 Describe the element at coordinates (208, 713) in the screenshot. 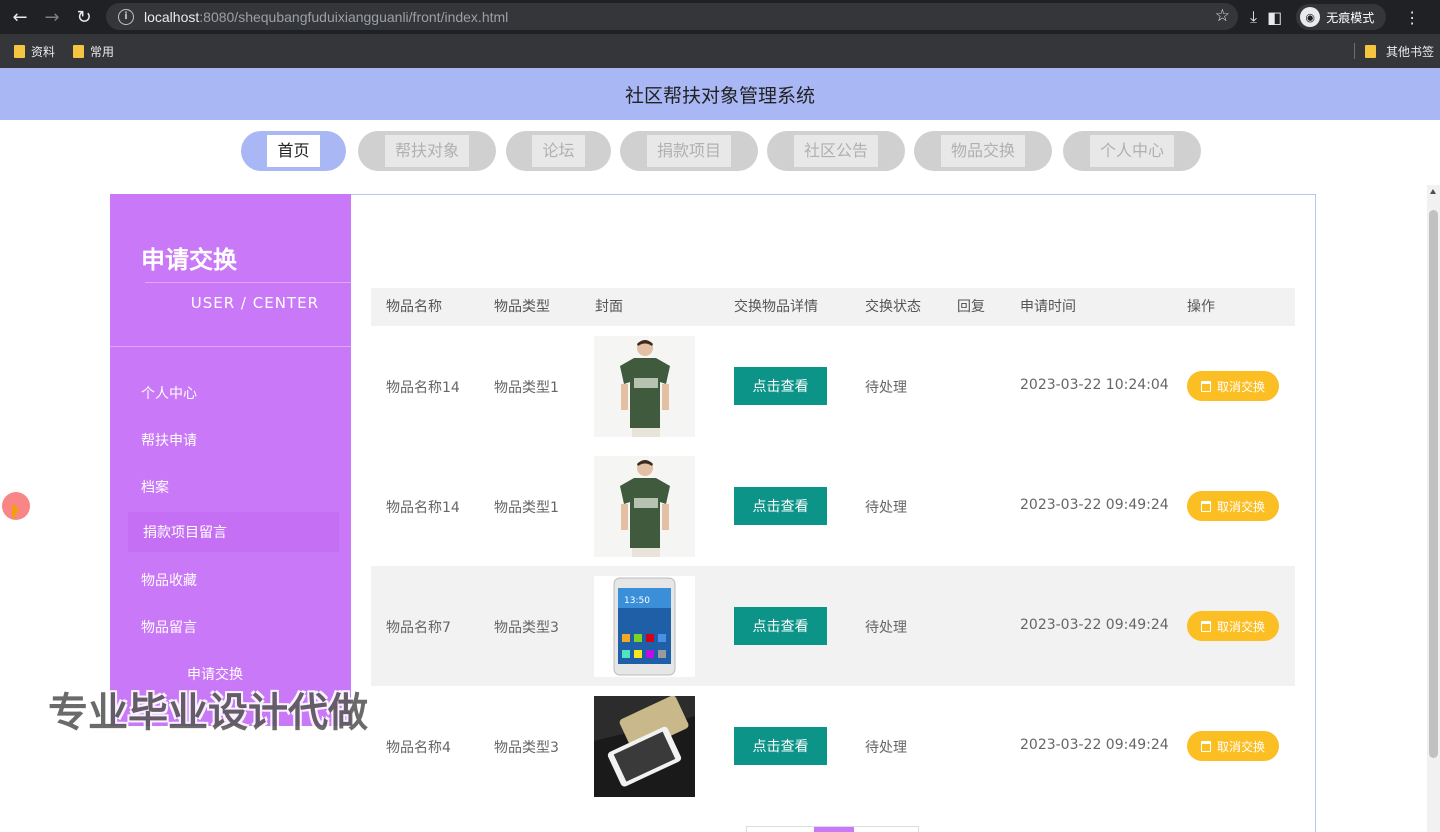

I see `watermark-text: 专业毕业设计代做` at that location.